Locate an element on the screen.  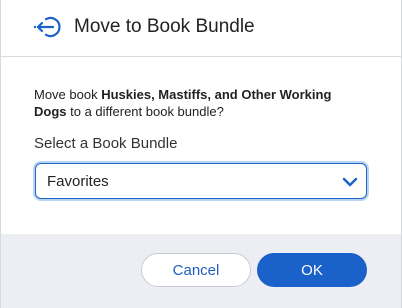
bundle-select-value: Favorites is located at coordinates (78, 181).